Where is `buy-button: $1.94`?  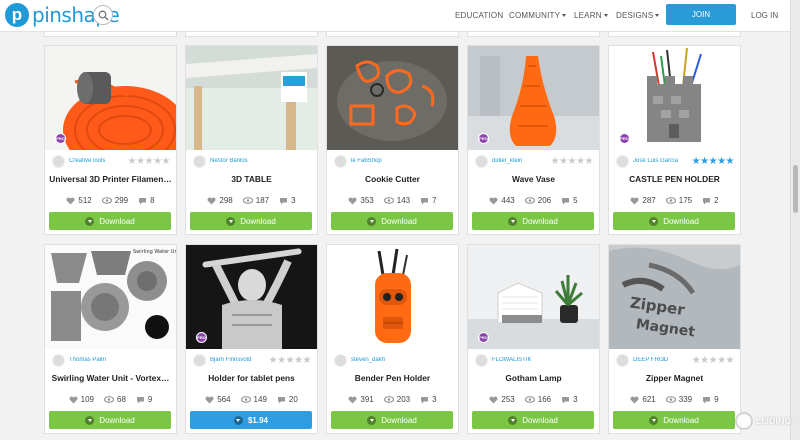
buy-button: $1.94 is located at coordinates (251, 420).